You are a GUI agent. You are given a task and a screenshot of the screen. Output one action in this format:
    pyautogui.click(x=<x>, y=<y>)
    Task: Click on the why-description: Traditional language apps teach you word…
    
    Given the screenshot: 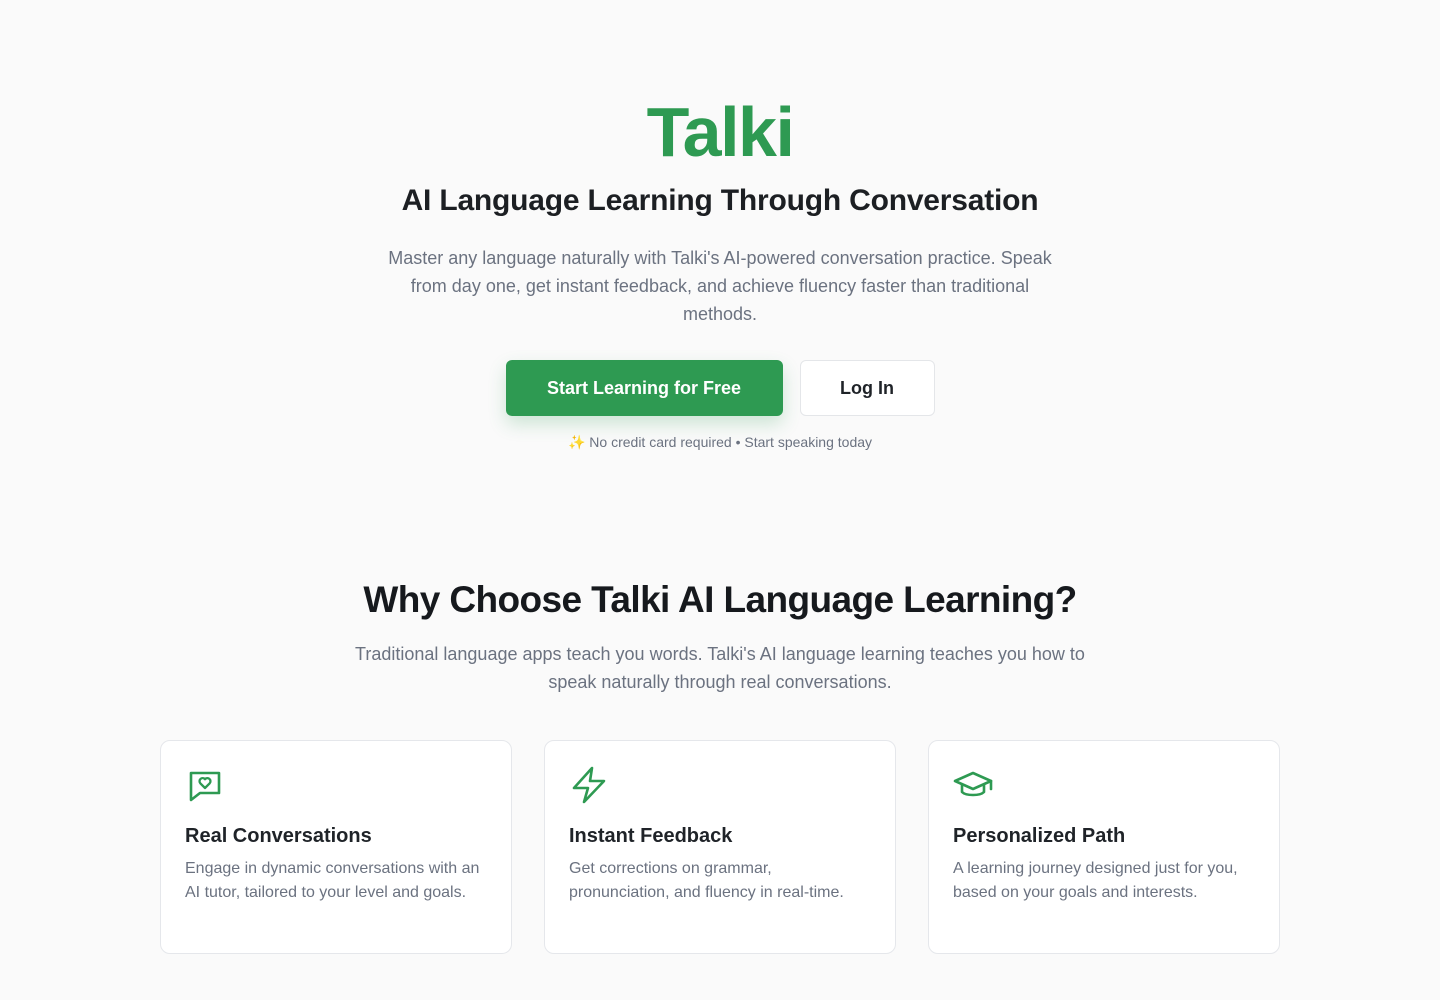 What is the action you would take?
    pyautogui.click(x=720, y=668)
    